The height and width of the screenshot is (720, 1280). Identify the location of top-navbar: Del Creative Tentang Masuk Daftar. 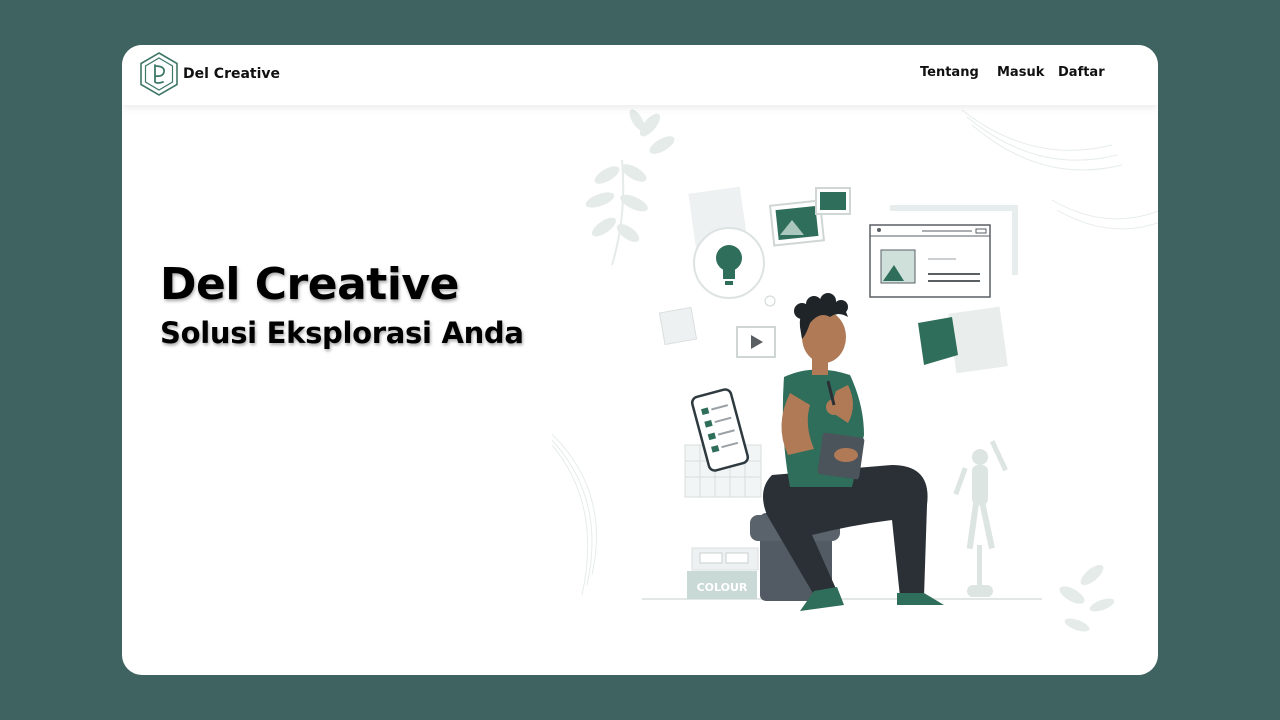
(640, 75).